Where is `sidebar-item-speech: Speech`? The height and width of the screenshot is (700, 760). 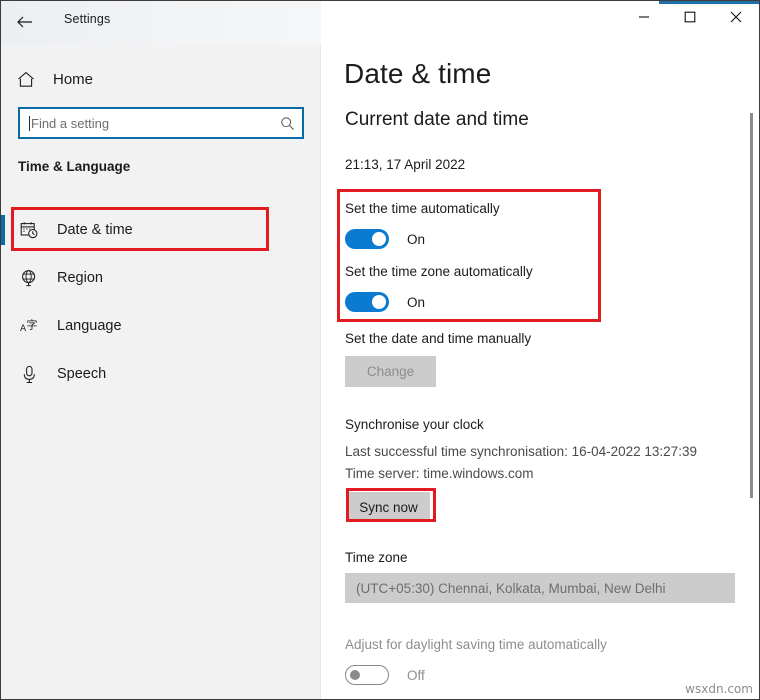
sidebar-item-speech: Speech is located at coordinates (161, 374).